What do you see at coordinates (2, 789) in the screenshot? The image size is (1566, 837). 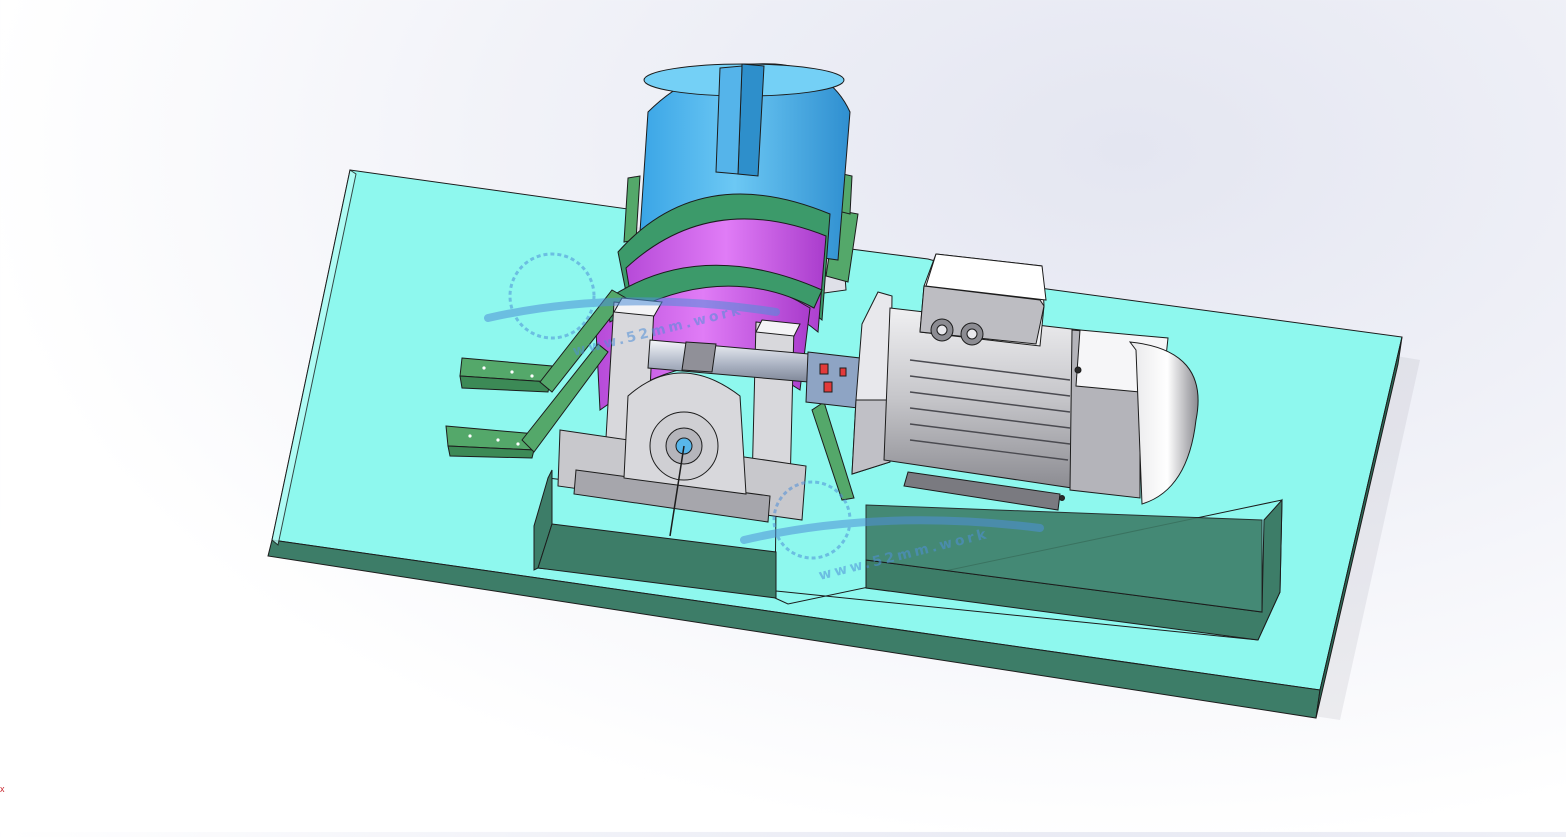 I see `axis-triad-x-label: x` at bounding box center [2, 789].